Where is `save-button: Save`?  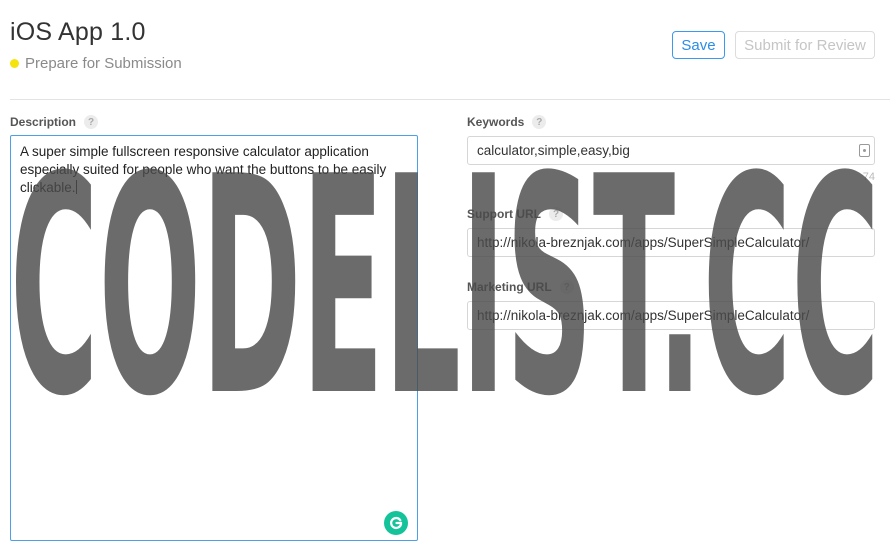 save-button: Save is located at coordinates (698, 45).